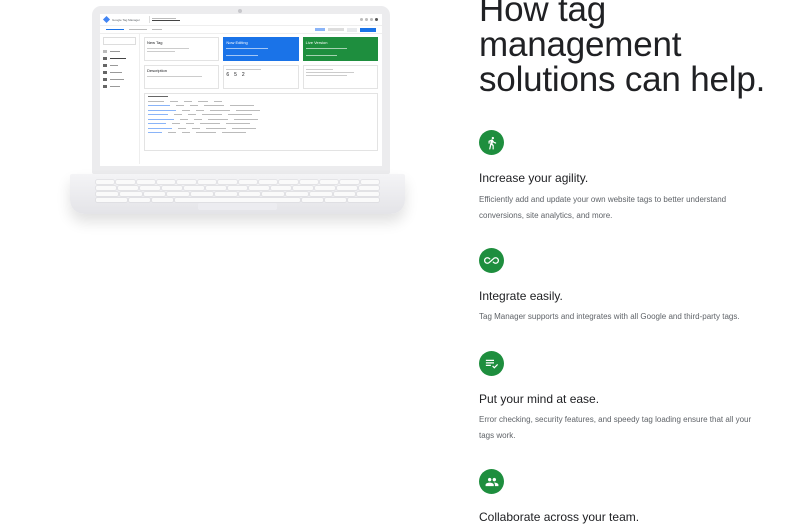 This screenshot has height=530, width=800. What do you see at coordinates (182, 77) in the screenshot?
I see `description-card: Description` at bounding box center [182, 77].